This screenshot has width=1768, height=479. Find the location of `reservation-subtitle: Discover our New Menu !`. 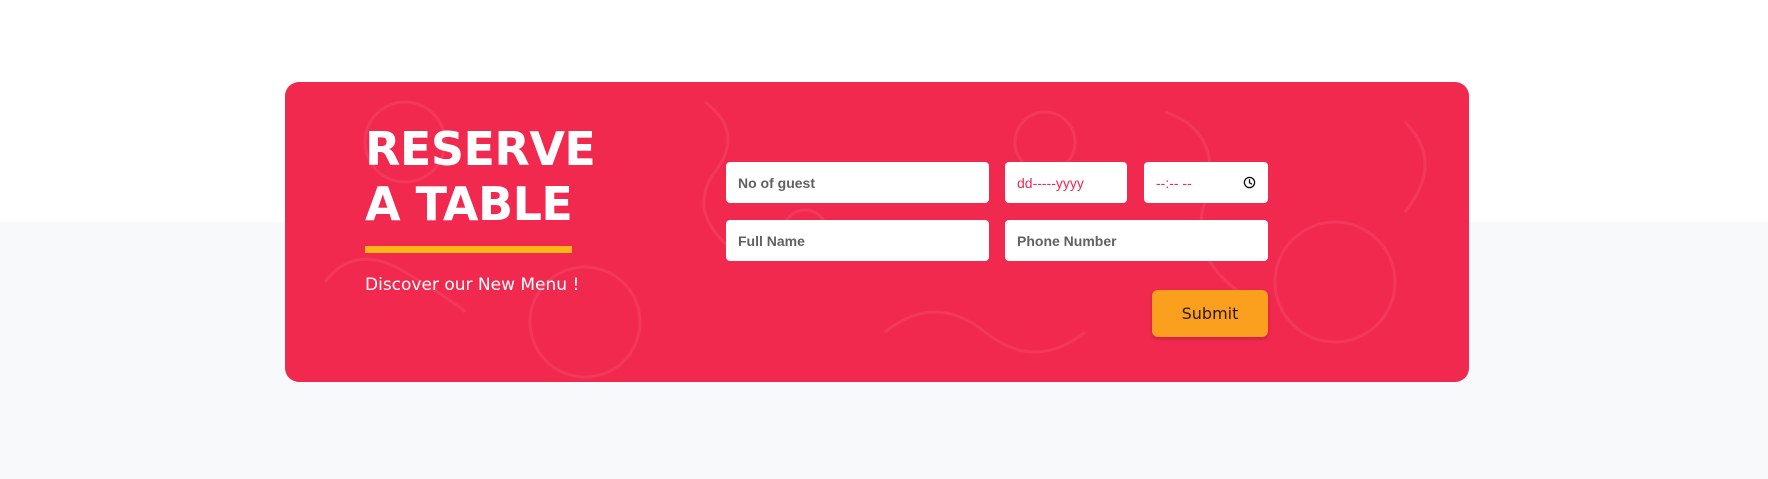

reservation-subtitle: Discover our New Menu ! is located at coordinates (472, 285).